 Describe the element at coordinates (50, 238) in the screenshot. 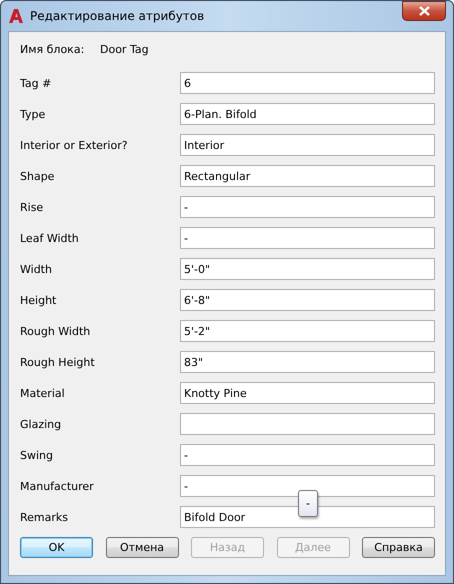

I see `field-label: Leaf Width` at that location.